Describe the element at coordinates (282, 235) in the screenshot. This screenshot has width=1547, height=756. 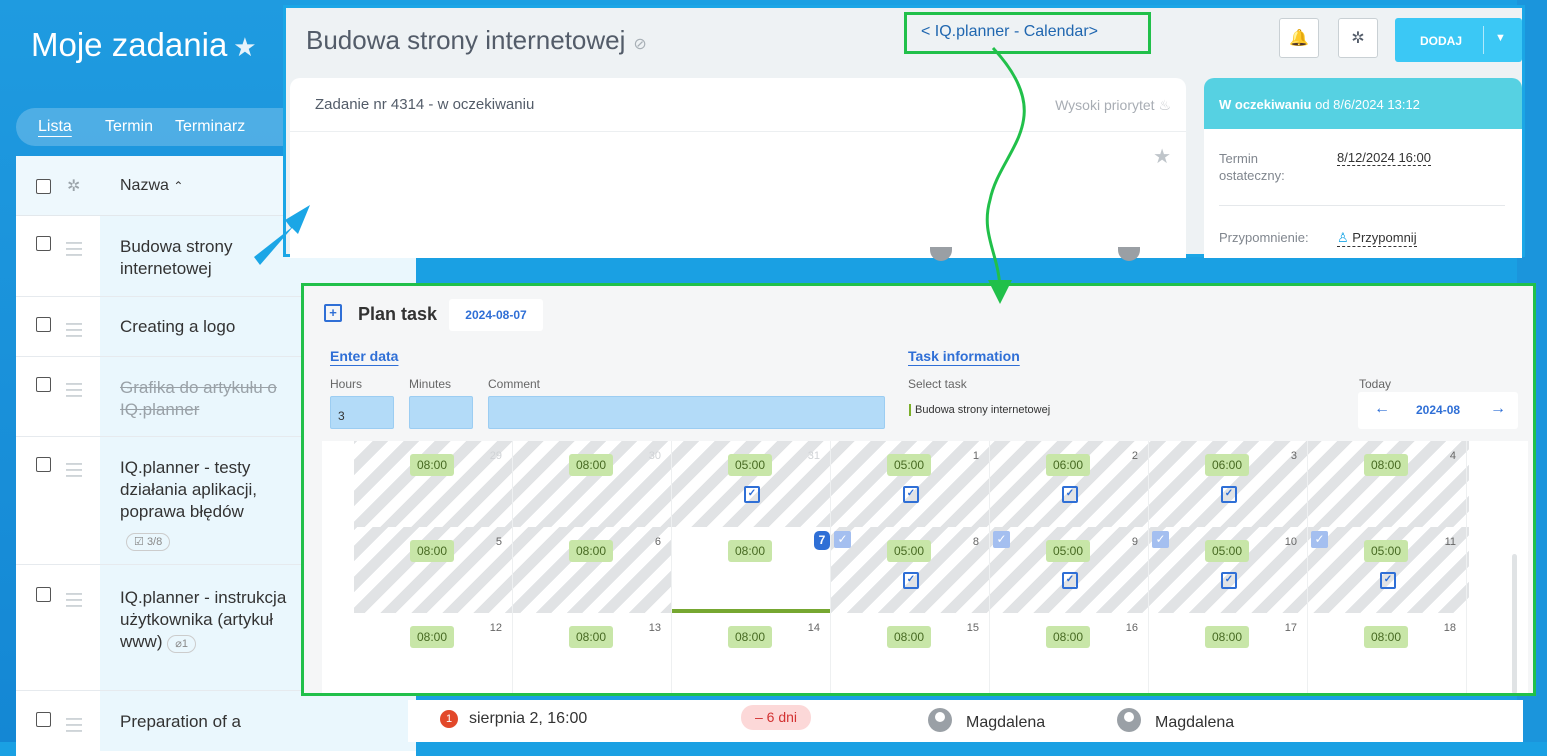
I see `blue-pointer-arrow` at that location.